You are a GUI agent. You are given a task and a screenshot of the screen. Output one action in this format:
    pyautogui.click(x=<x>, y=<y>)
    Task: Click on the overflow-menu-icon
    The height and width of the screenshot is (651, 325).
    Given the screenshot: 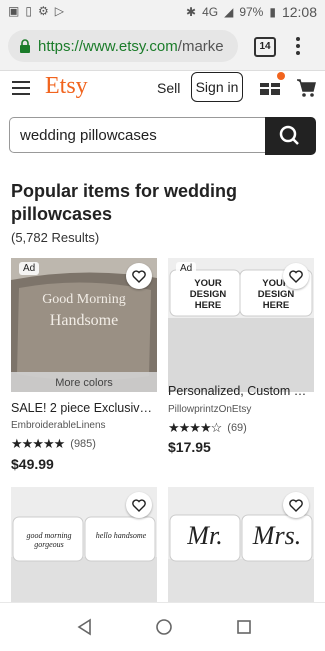 What is the action you would take?
    pyautogui.click(x=298, y=46)
    